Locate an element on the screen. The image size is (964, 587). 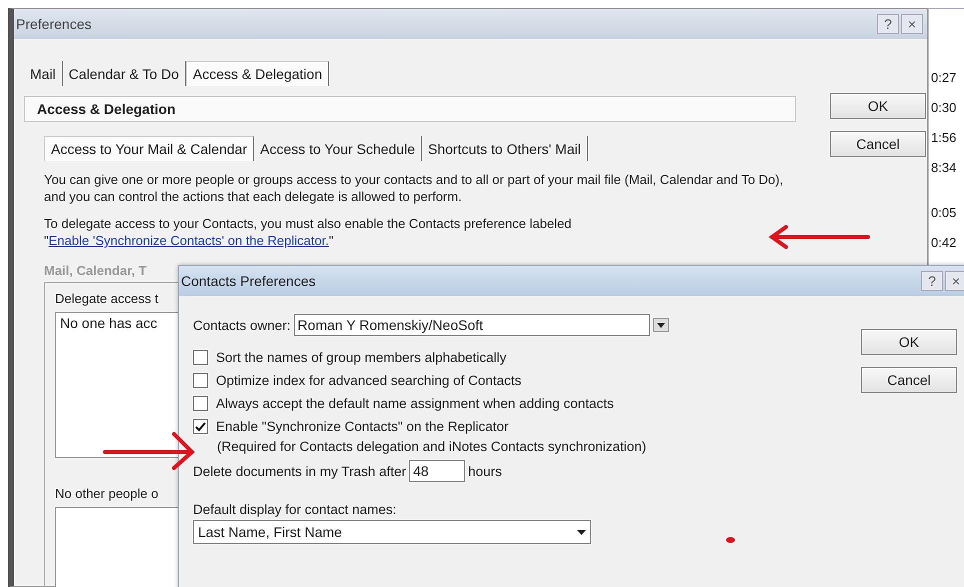
subtab: Shortcuts to Others' Mail is located at coordinates (505, 148).